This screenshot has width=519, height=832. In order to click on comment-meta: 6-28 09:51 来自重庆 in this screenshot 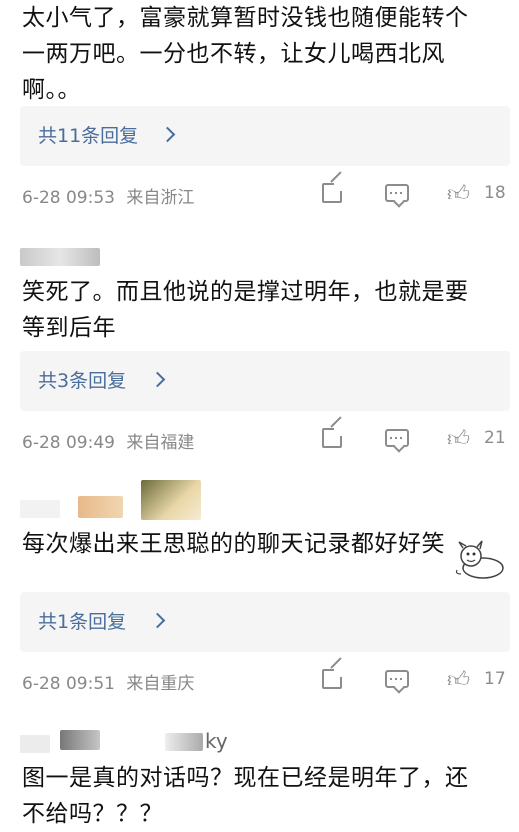, I will do `click(108, 681)`.